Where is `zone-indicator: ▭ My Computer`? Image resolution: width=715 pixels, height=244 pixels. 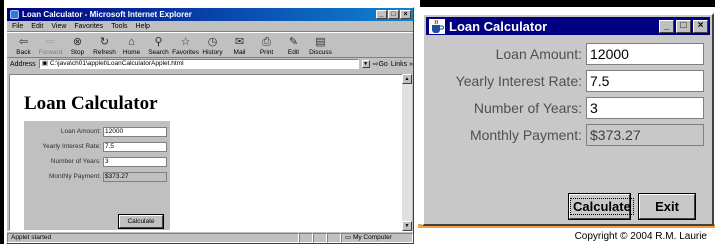
zone-indicator: ▭ My Computer is located at coordinates (377, 237).